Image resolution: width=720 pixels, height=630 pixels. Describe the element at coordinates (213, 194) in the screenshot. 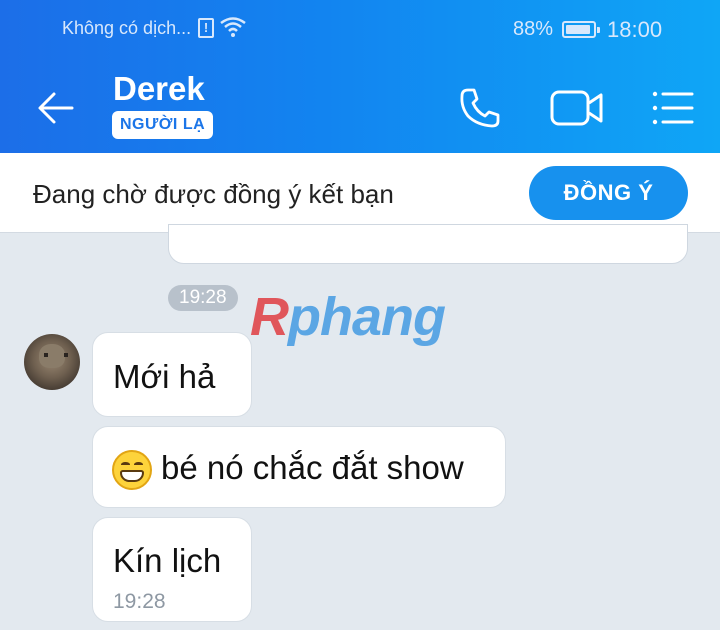

I see `friend-request-text: Đang chờ được đồng ý kết bạn` at that location.